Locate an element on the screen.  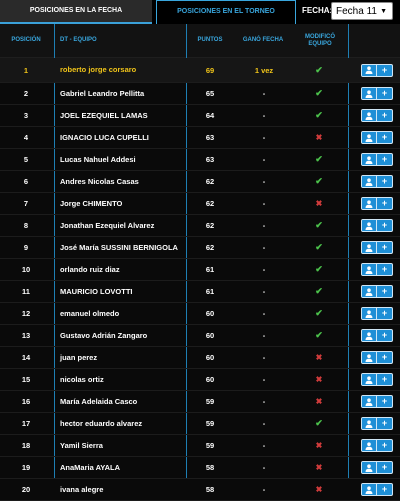
team-name-cell: roberto jorge corsaro is located at coordinates (98, 69).